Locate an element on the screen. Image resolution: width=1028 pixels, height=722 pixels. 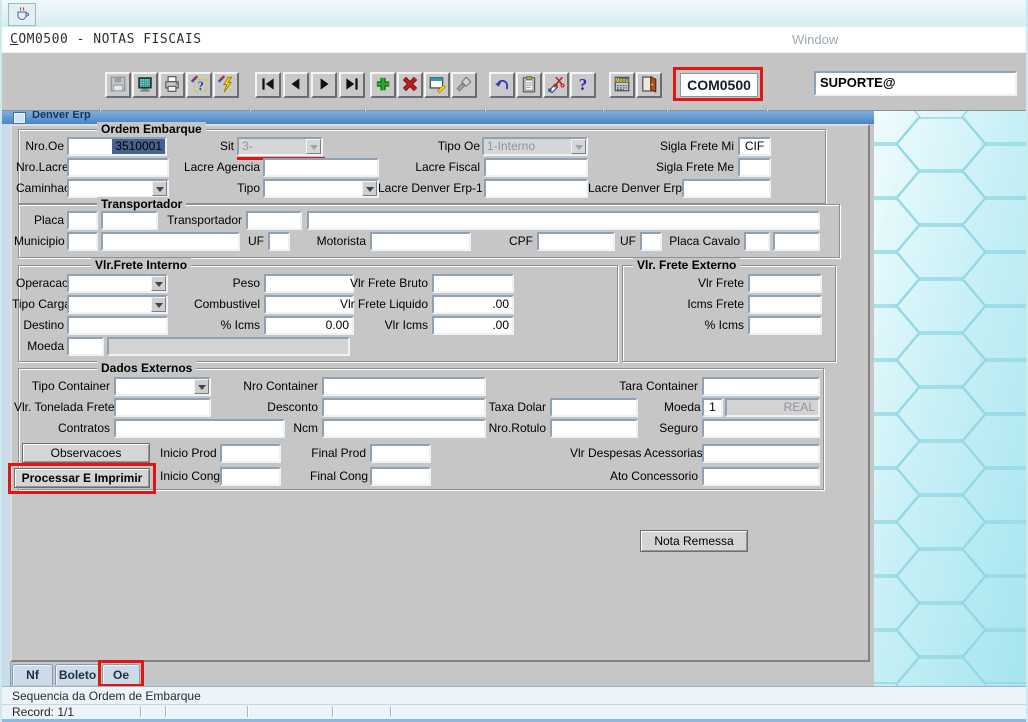
menu-button: Menu is located at coordinates (622, 85).